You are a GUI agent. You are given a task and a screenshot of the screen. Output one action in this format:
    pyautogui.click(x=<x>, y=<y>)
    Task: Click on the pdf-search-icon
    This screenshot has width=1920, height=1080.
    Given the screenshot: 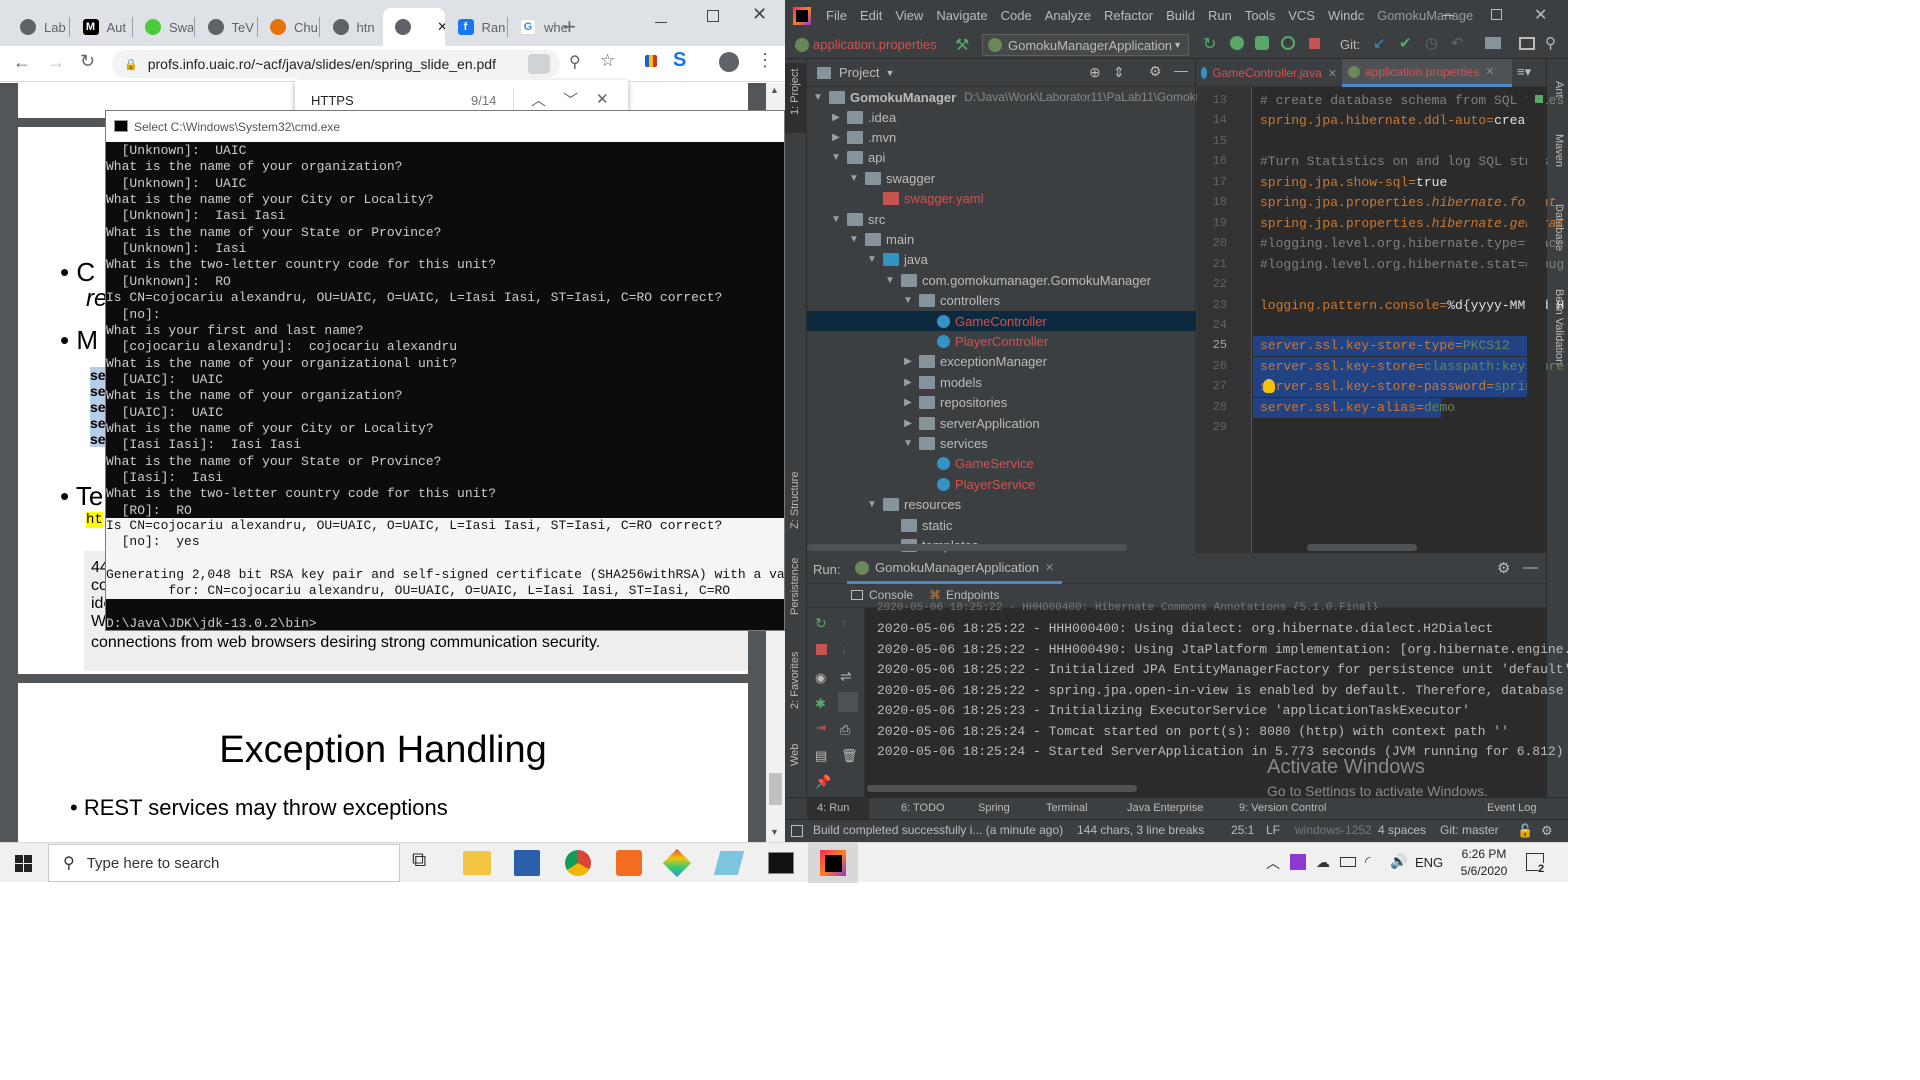 What is the action you would take?
    pyautogui.click(x=539, y=64)
    